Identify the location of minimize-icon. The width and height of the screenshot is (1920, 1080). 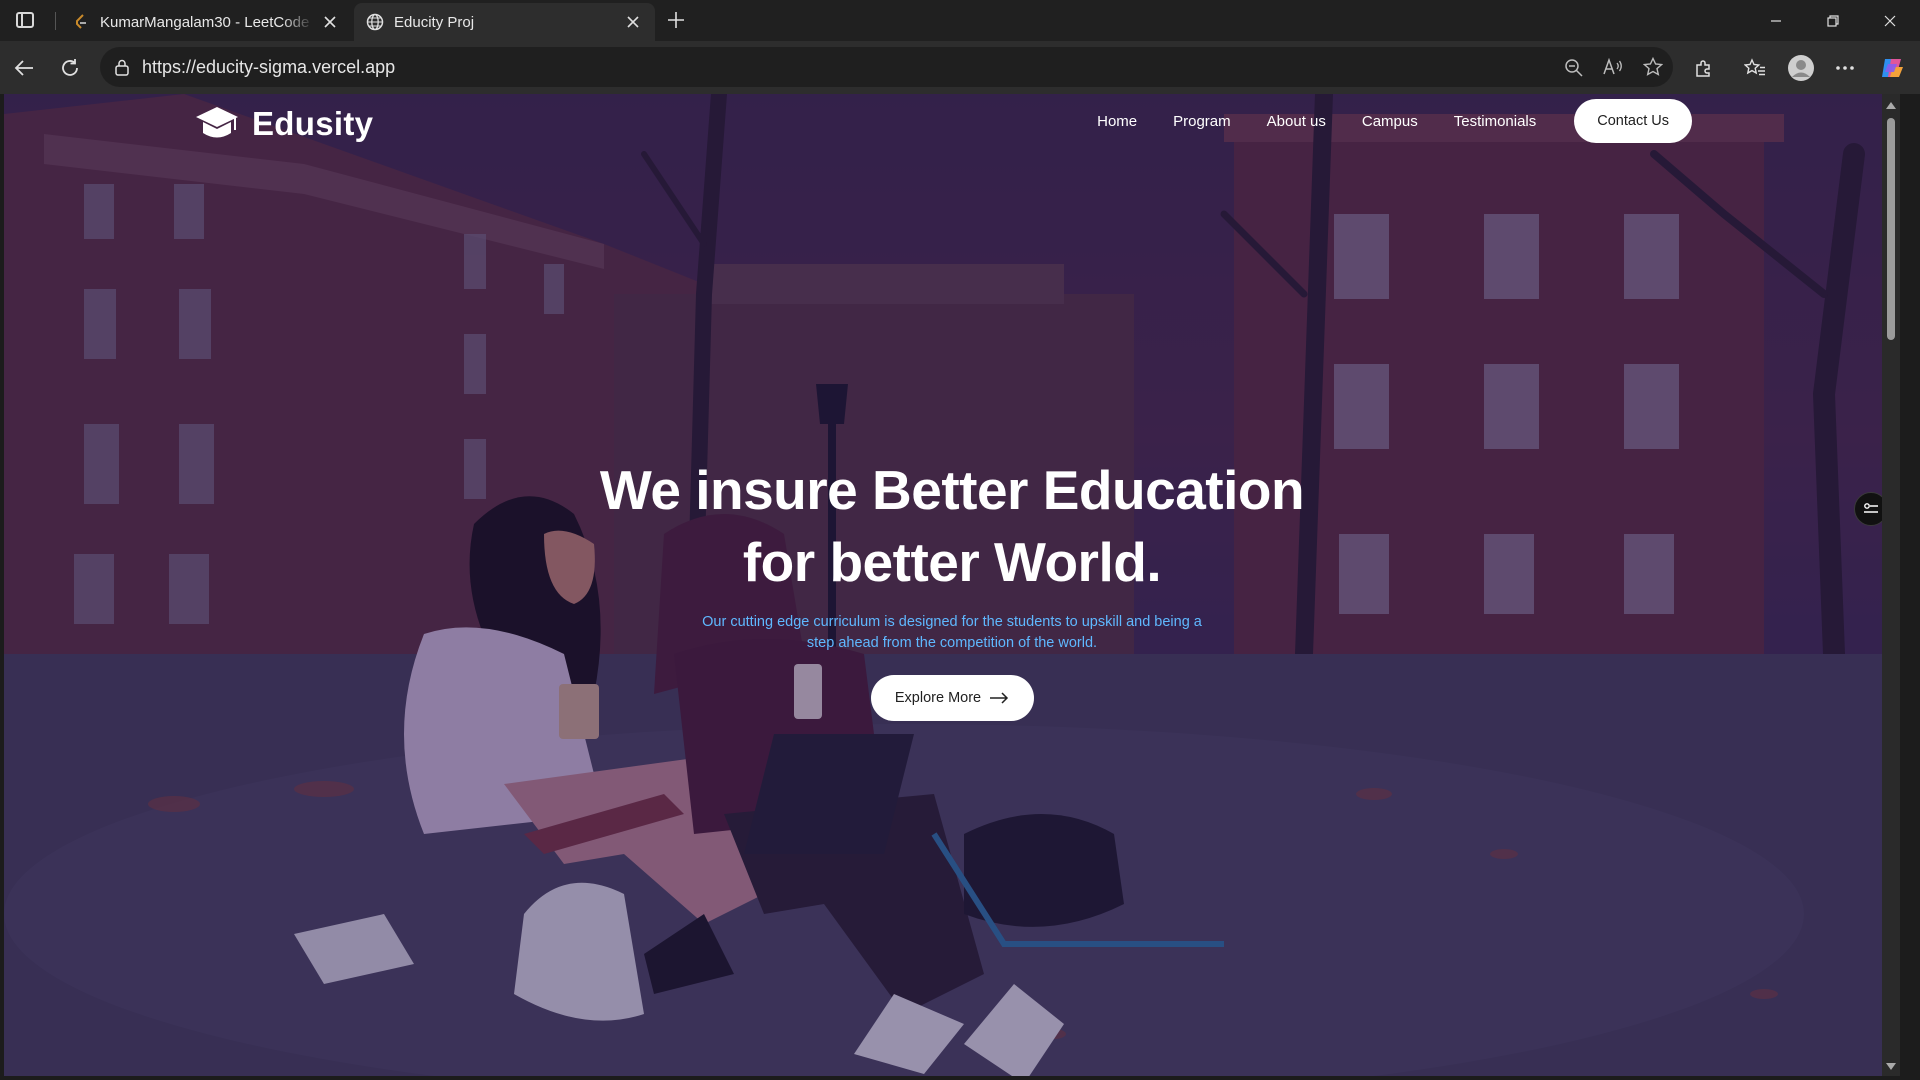
(1776, 20).